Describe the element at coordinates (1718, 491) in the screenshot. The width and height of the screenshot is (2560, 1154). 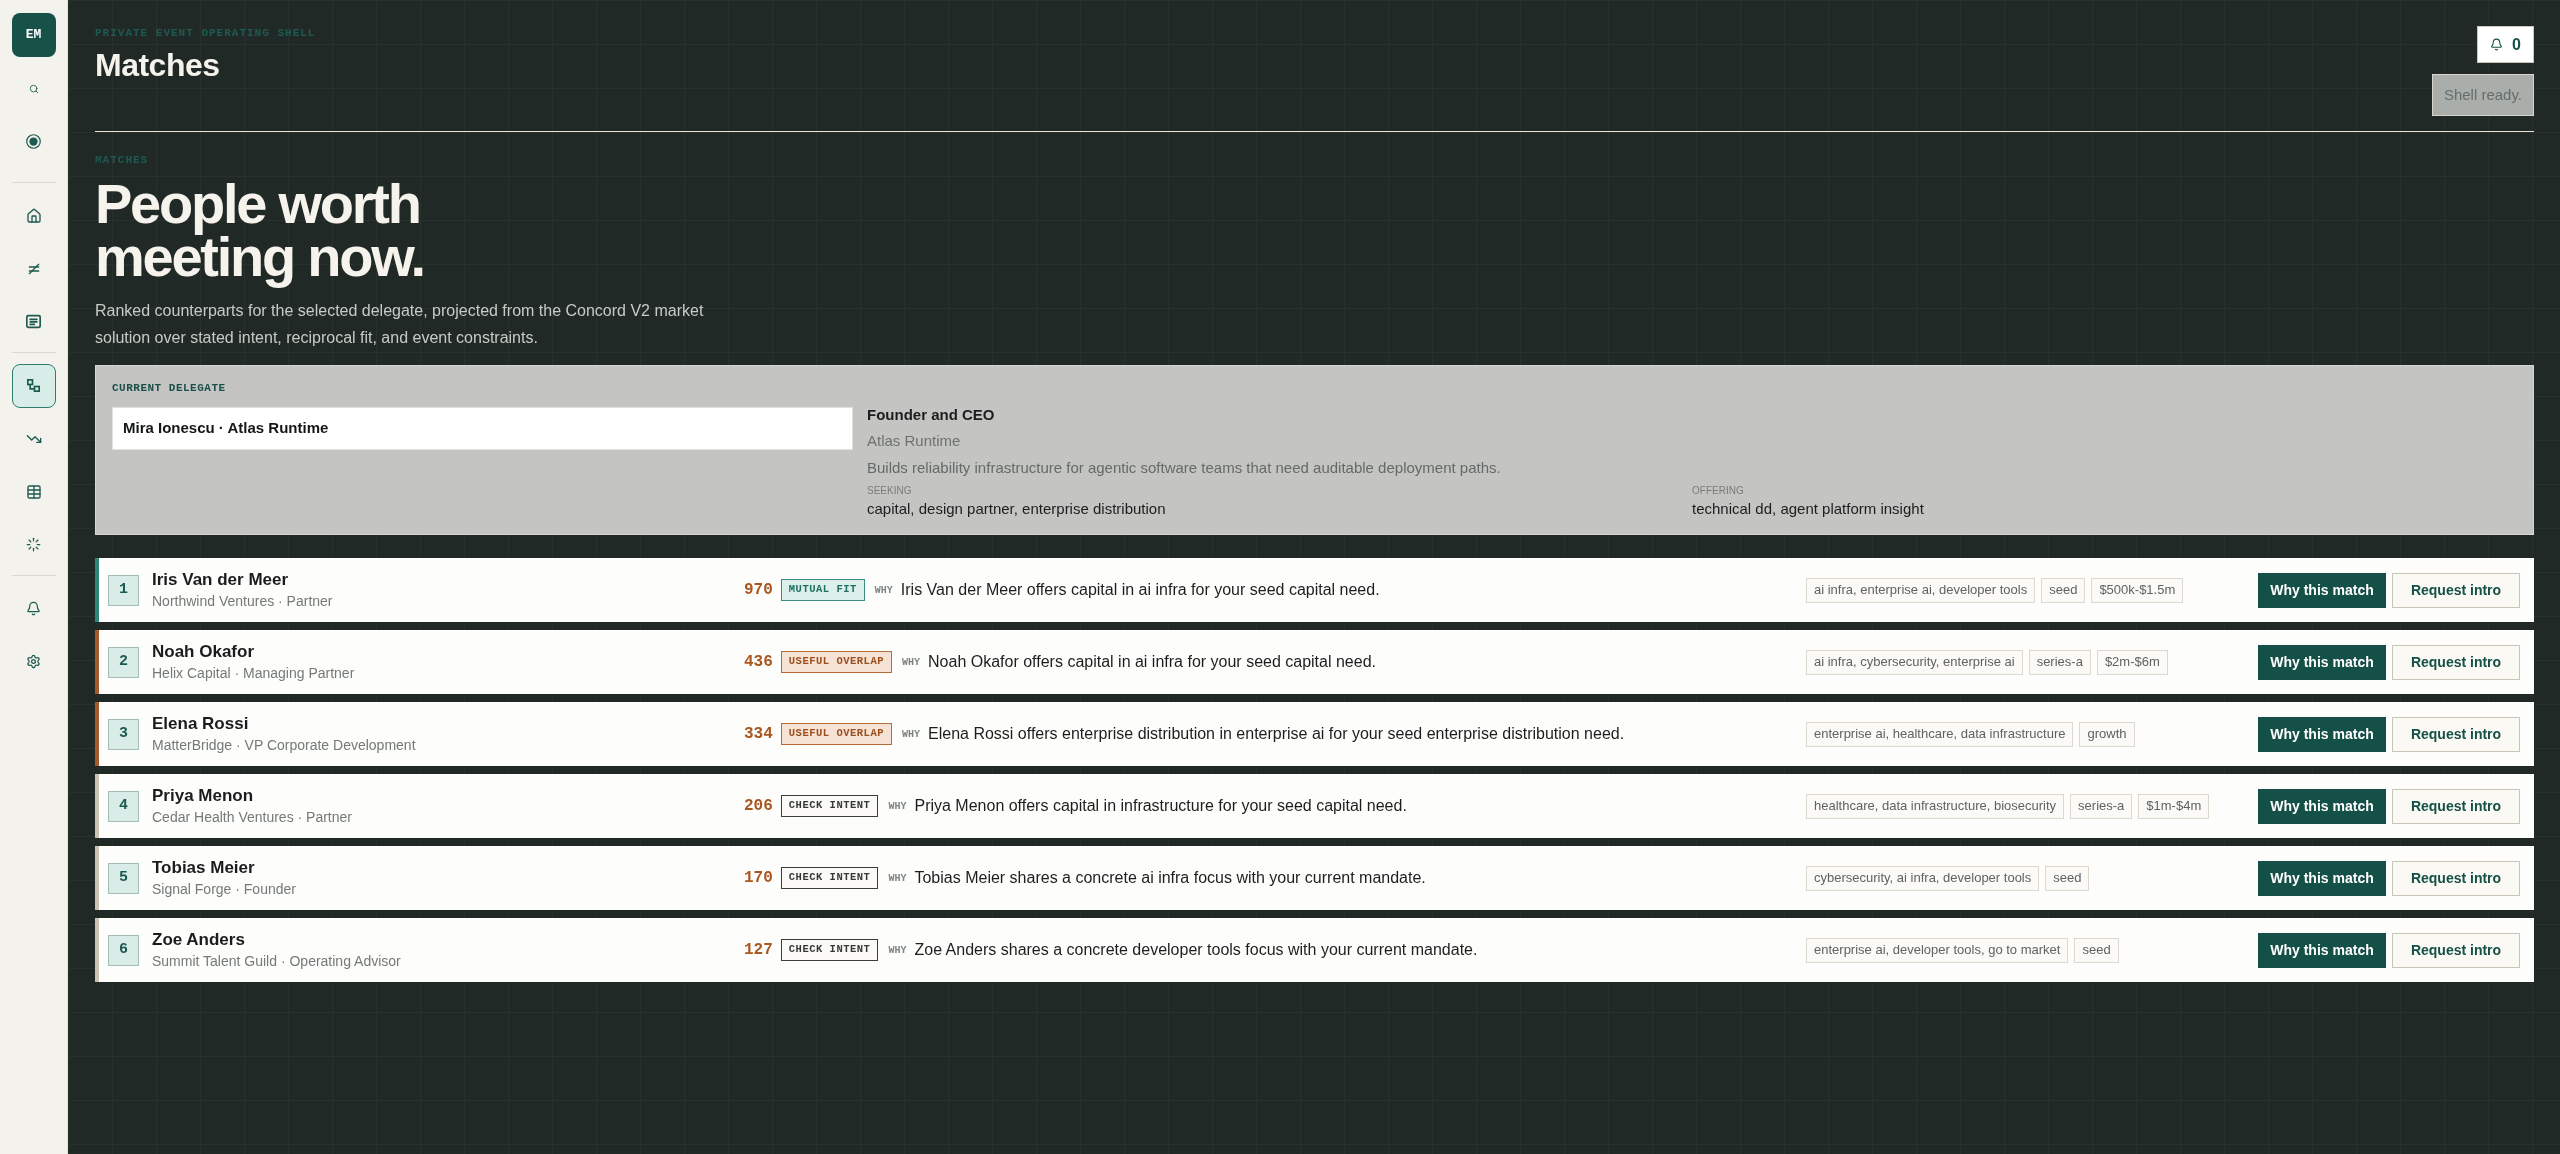
I see `offering-label: OFFERING` at that location.